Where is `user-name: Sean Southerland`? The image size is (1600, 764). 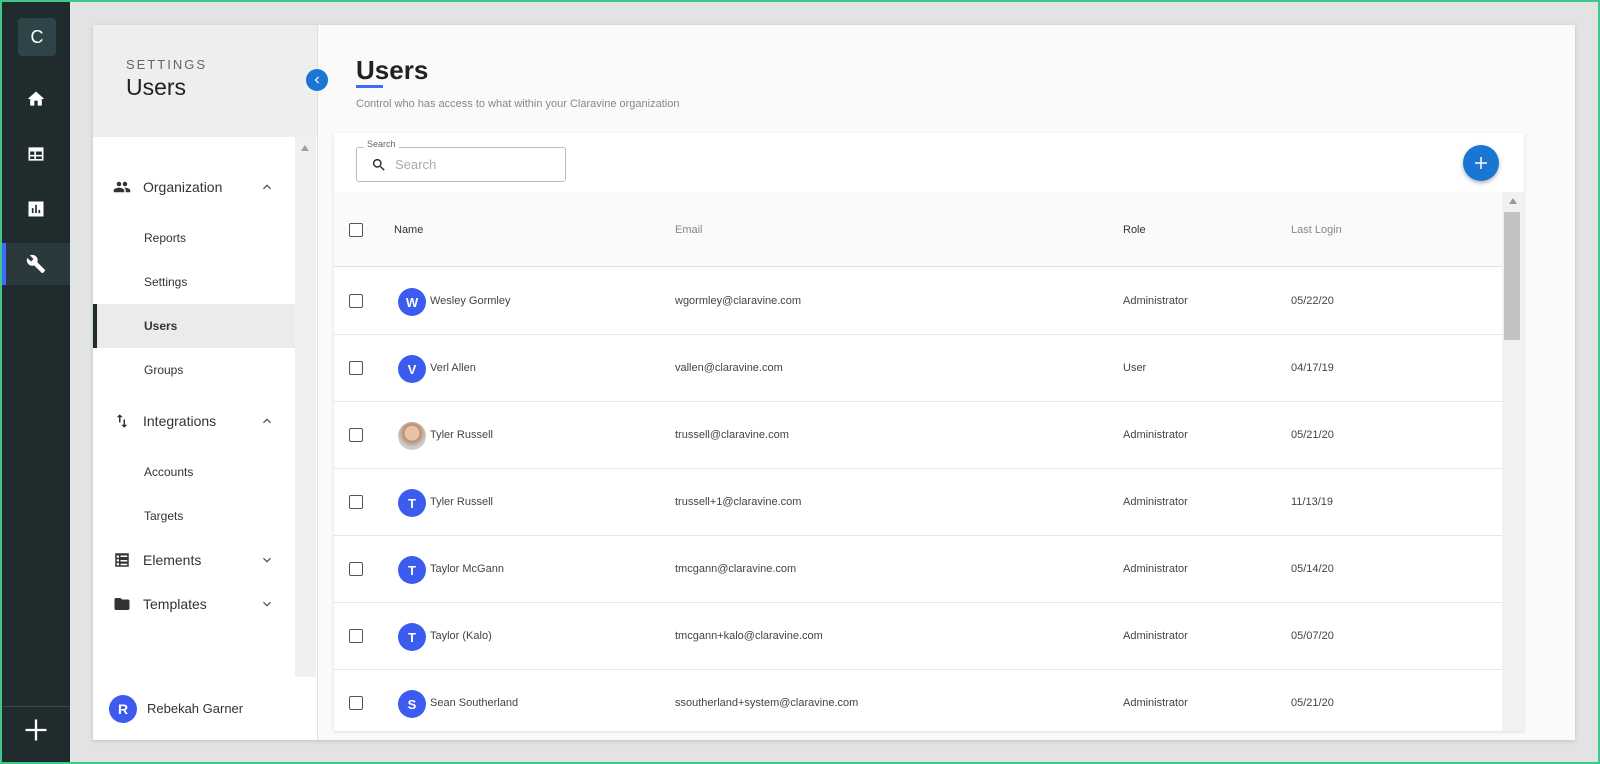
user-name: Sean Southerland is located at coordinates (474, 703).